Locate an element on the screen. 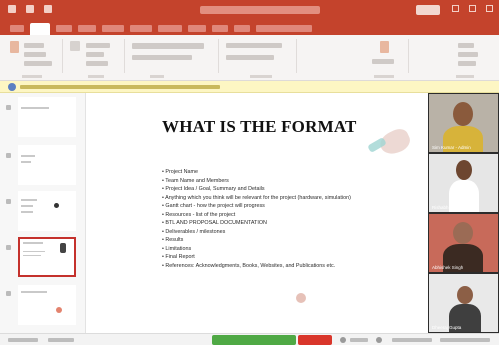  tab-animations is located at coordinates (141, 28).